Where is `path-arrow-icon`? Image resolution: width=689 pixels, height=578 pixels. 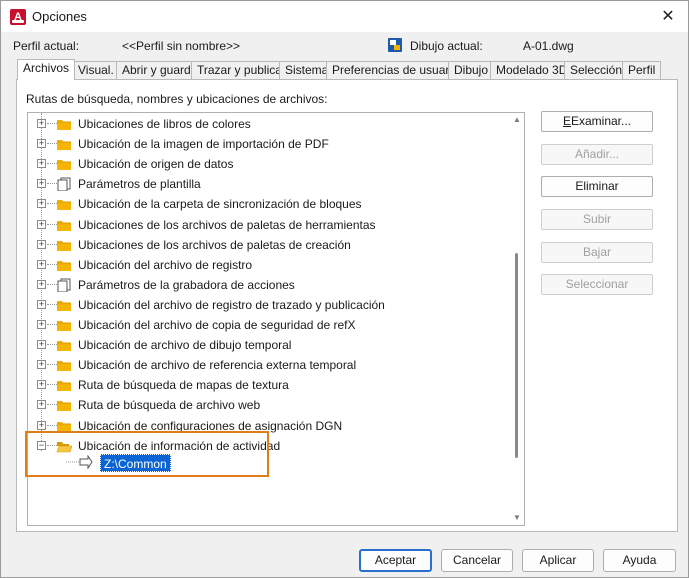 path-arrow-icon is located at coordinates (79, 462).